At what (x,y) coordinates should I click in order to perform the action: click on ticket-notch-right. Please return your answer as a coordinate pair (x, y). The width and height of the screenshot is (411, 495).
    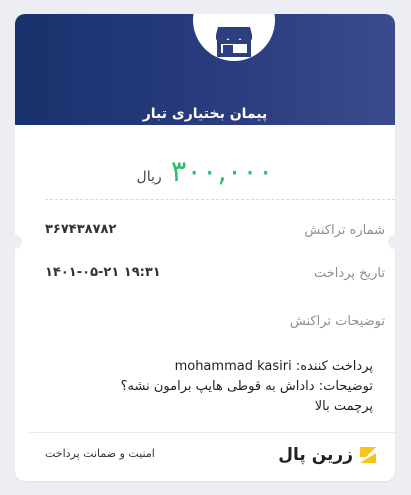
    Looking at the image, I should click on (395, 242).